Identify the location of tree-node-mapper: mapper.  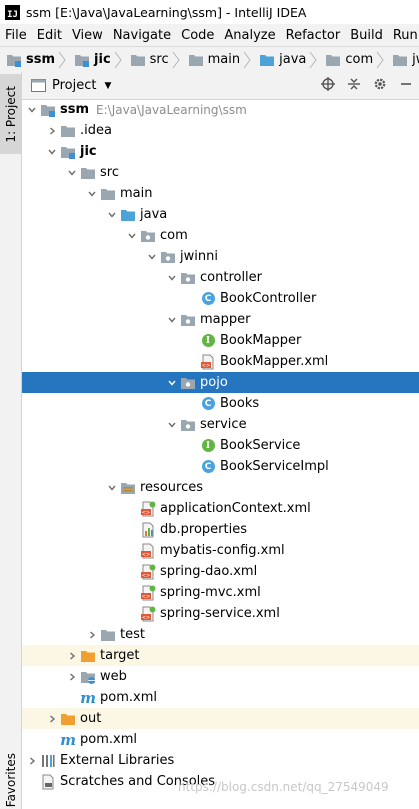
(220, 319).